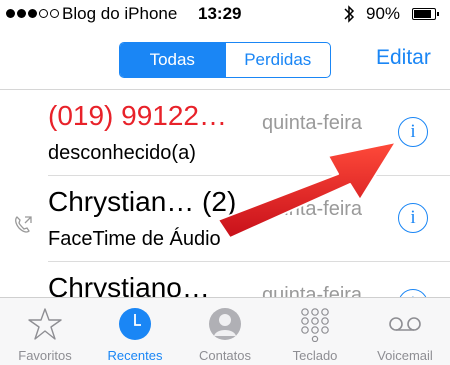 The width and height of the screenshot is (450, 365). I want to click on clock-icon, so click(135, 324).